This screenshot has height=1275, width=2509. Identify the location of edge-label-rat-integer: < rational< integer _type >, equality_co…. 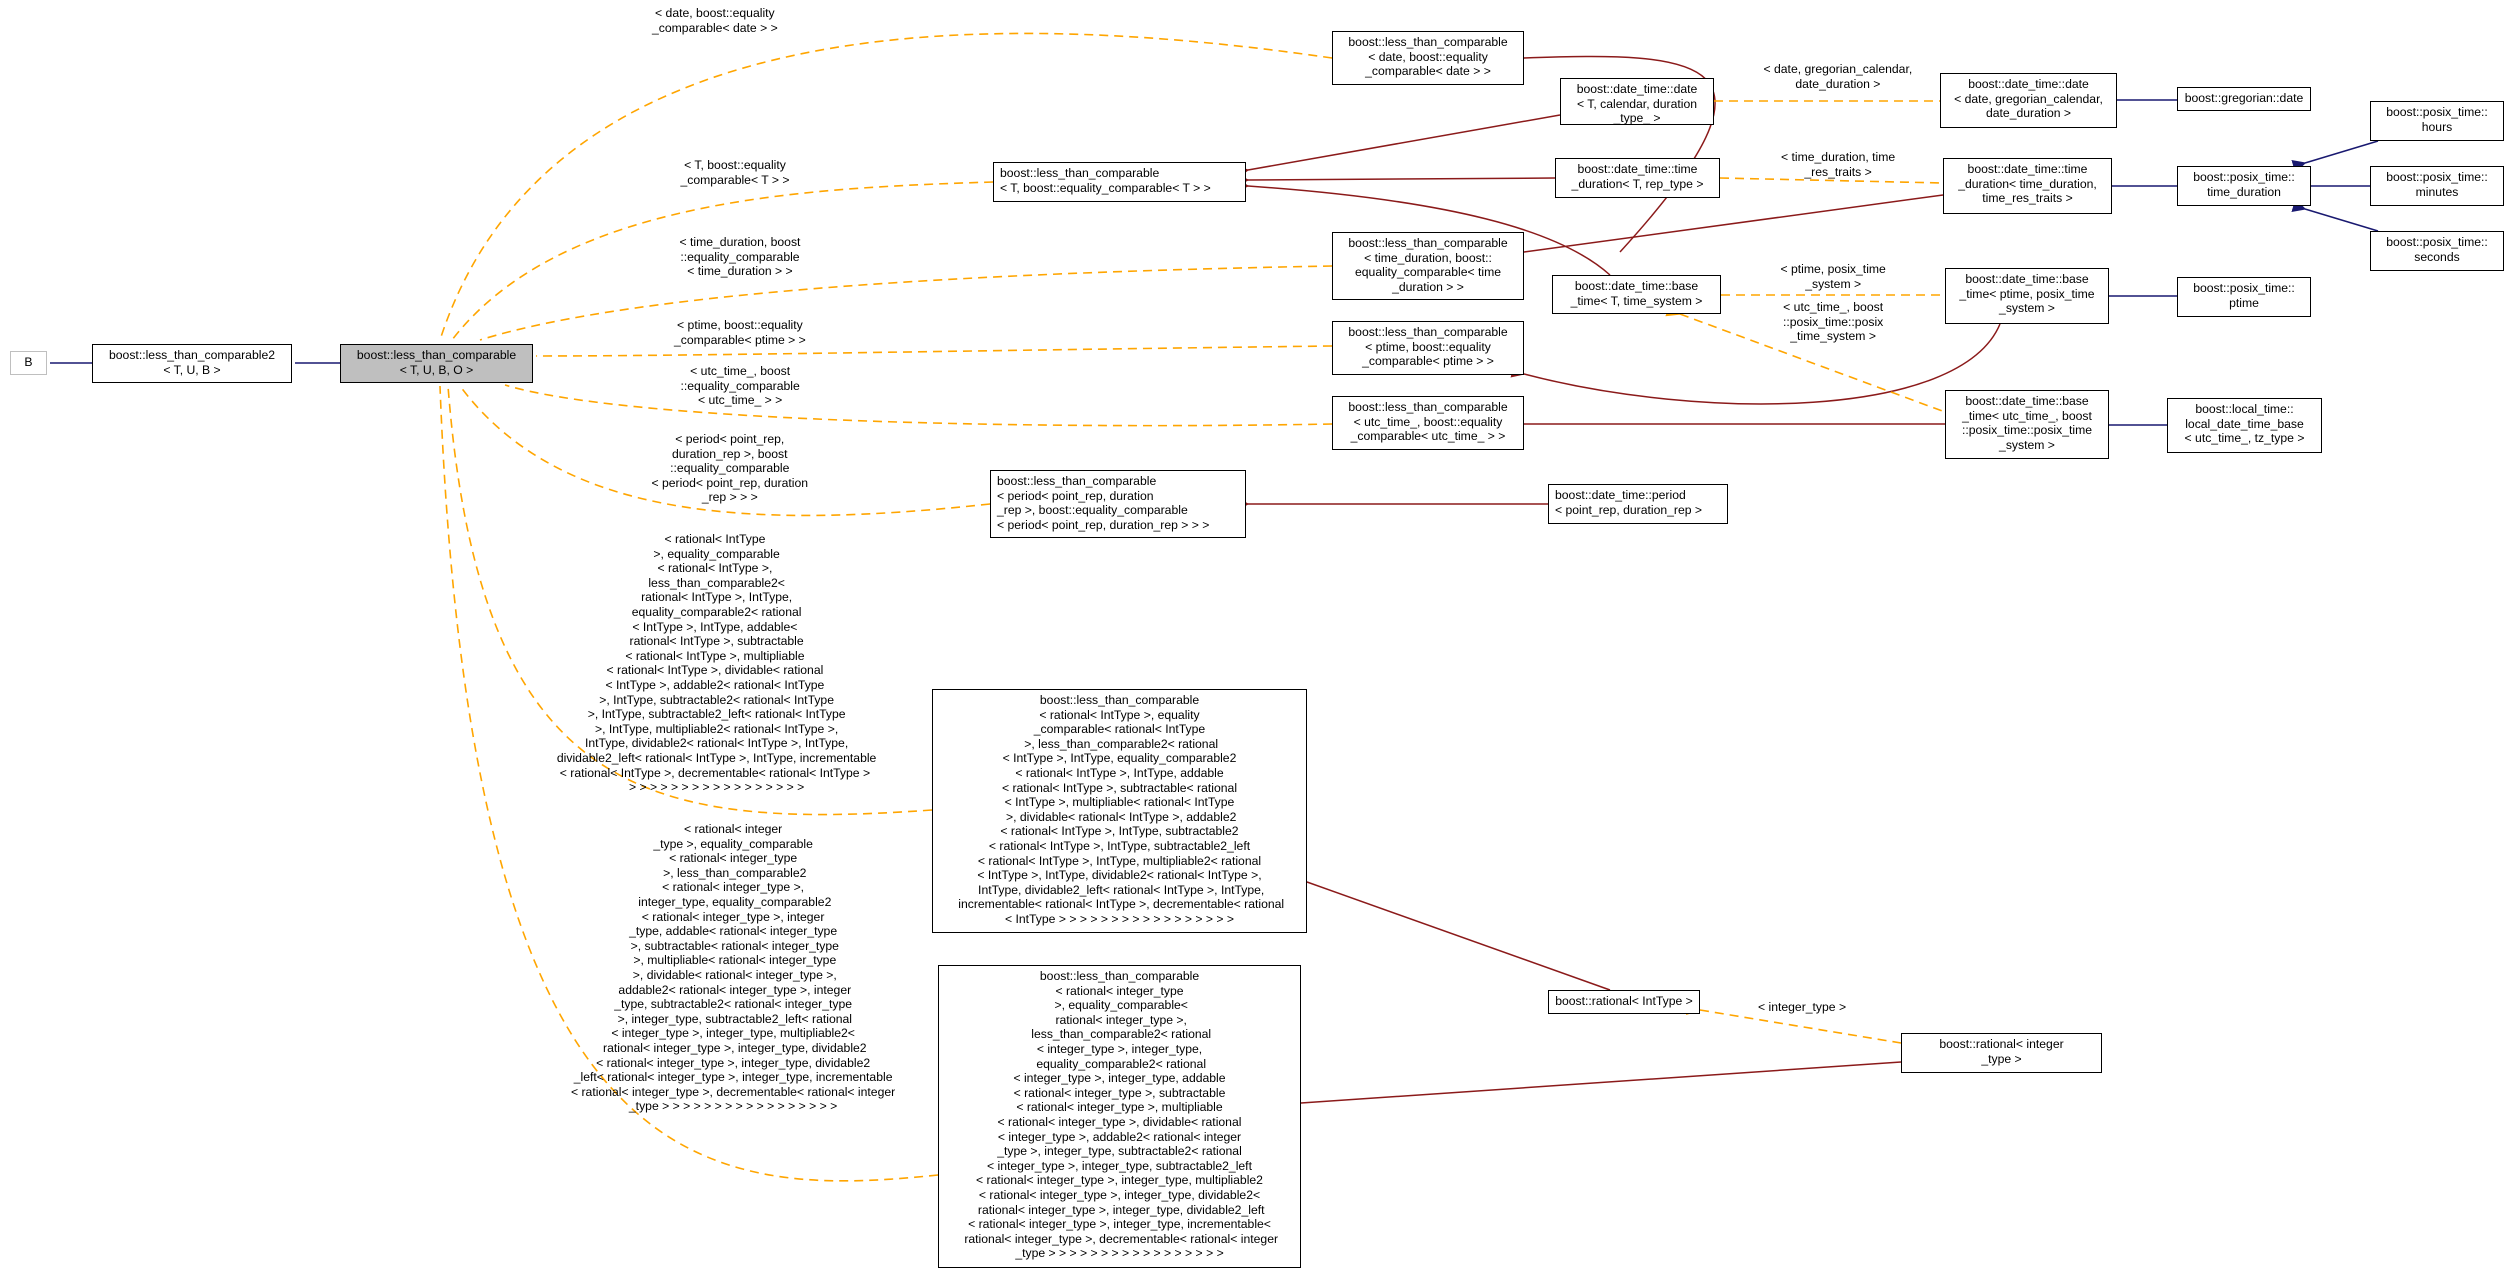
(733, 968).